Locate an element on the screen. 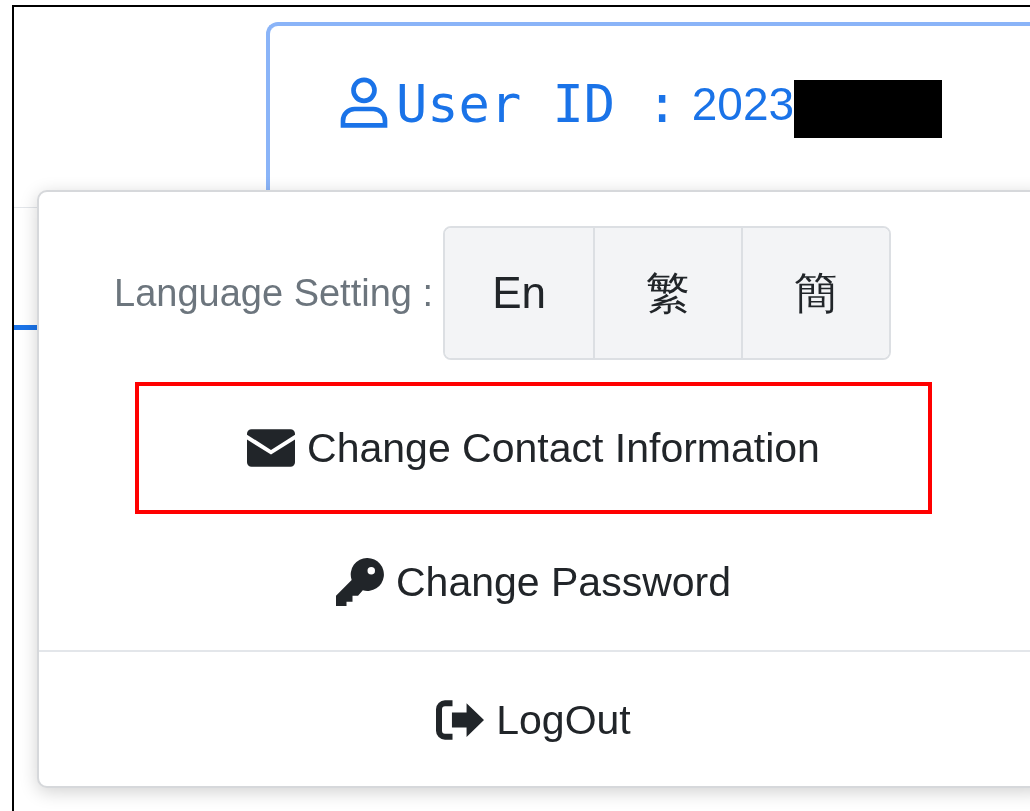 The image size is (1030, 811). menu-item: Change Password is located at coordinates (533, 582).